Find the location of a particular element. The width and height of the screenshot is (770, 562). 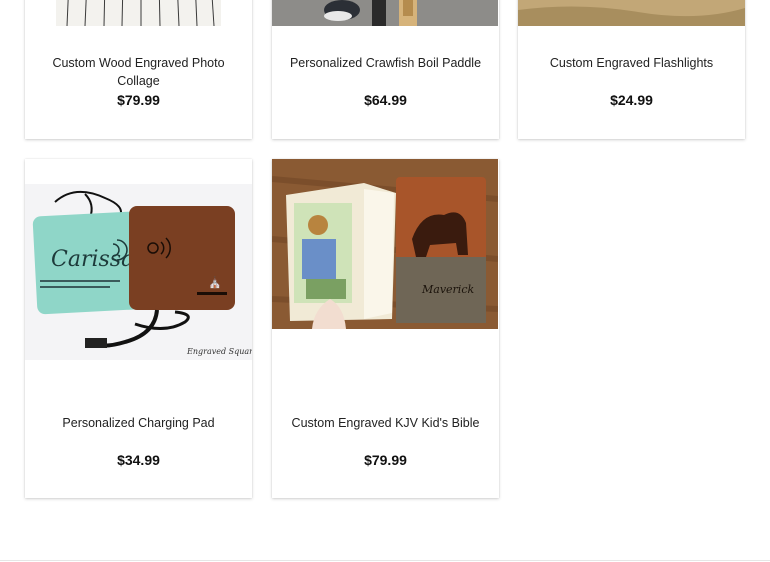

svg-text: Engraved Square is located at coordinates (219, 351).